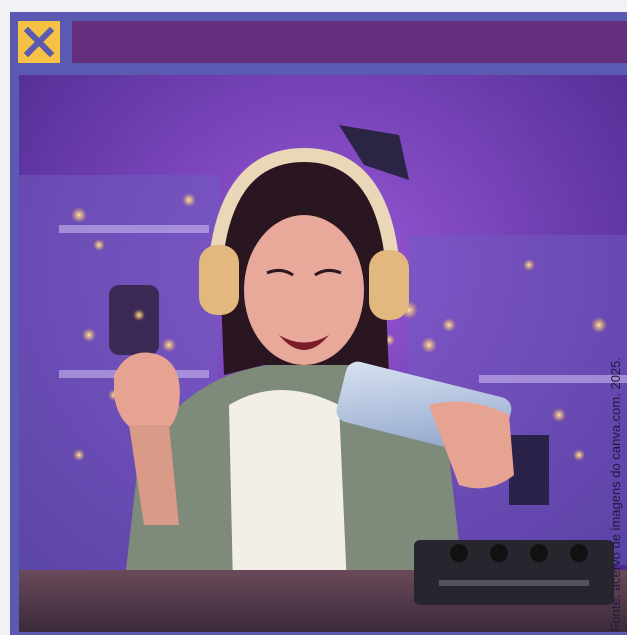 The width and height of the screenshot is (627, 635). I want to click on window-titlebar, so click(318, 42).